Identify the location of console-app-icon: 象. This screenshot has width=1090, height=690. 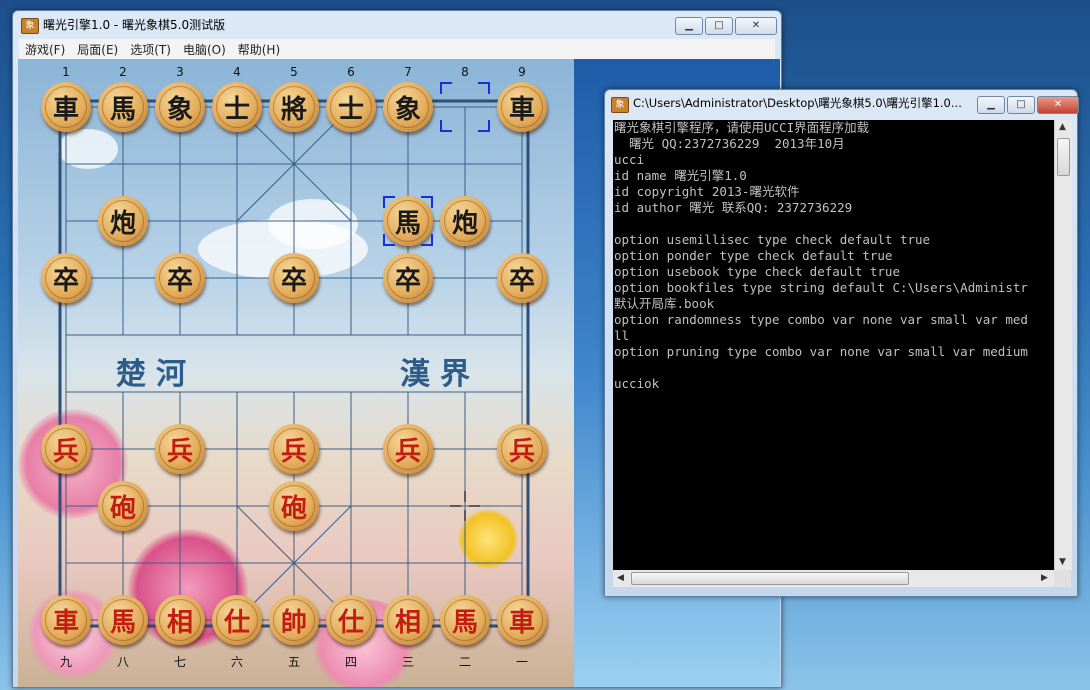
(620, 105).